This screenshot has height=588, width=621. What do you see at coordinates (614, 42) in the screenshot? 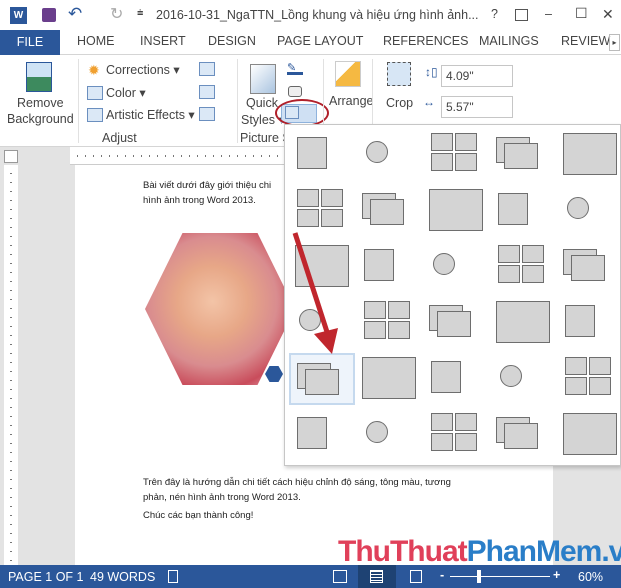
I see `tab-scroll-right: ▸` at bounding box center [614, 42].